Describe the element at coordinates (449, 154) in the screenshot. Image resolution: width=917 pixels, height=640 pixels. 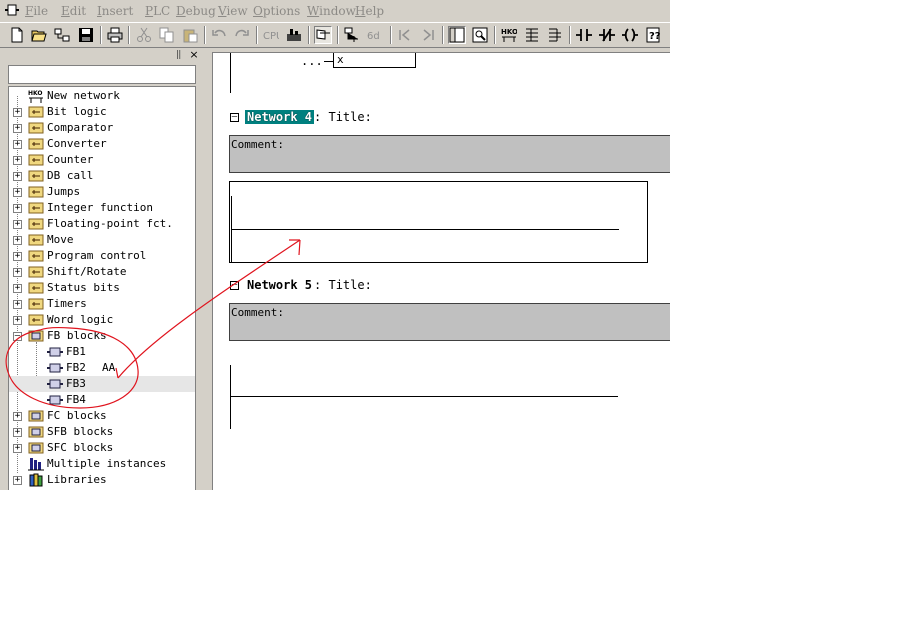
I see `network-4-comment: Comment:` at that location.